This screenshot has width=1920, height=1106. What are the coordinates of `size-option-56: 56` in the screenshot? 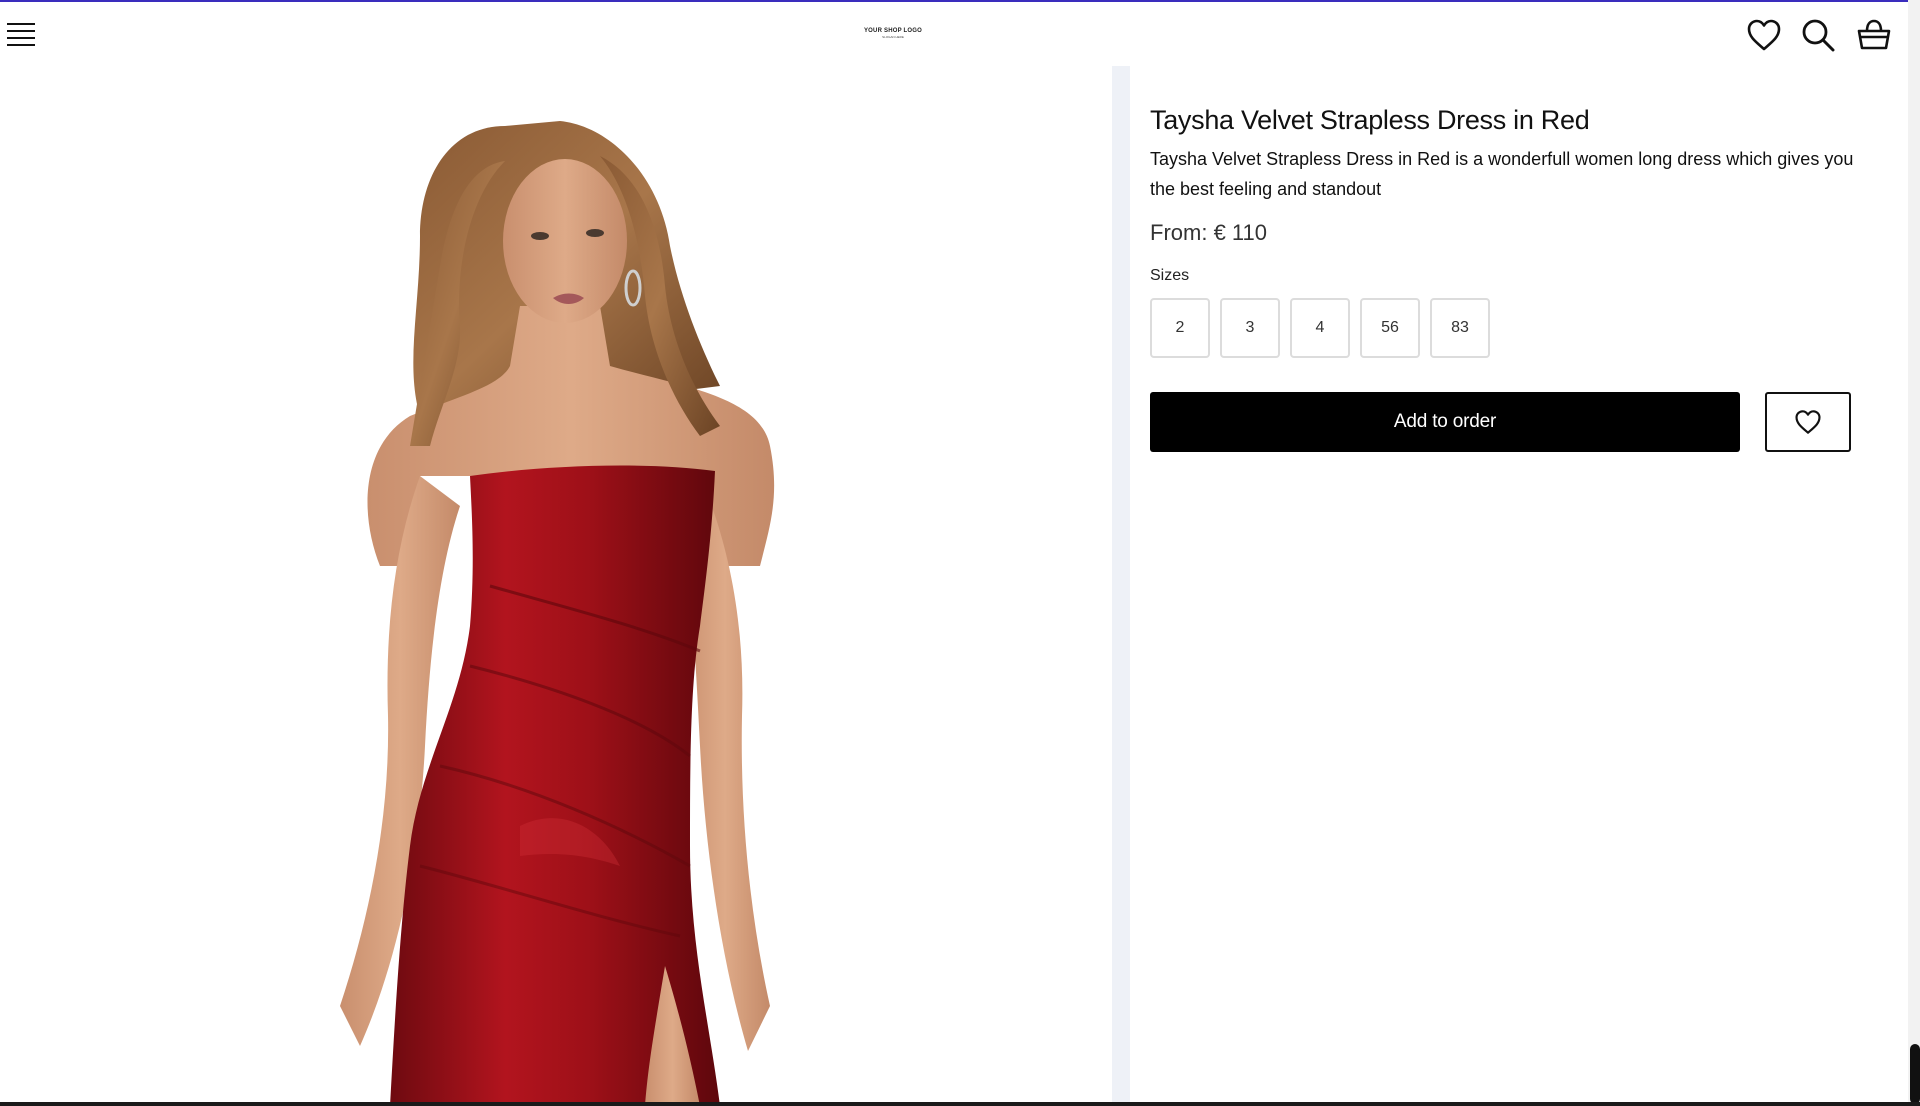 It's located at (1390, 328).